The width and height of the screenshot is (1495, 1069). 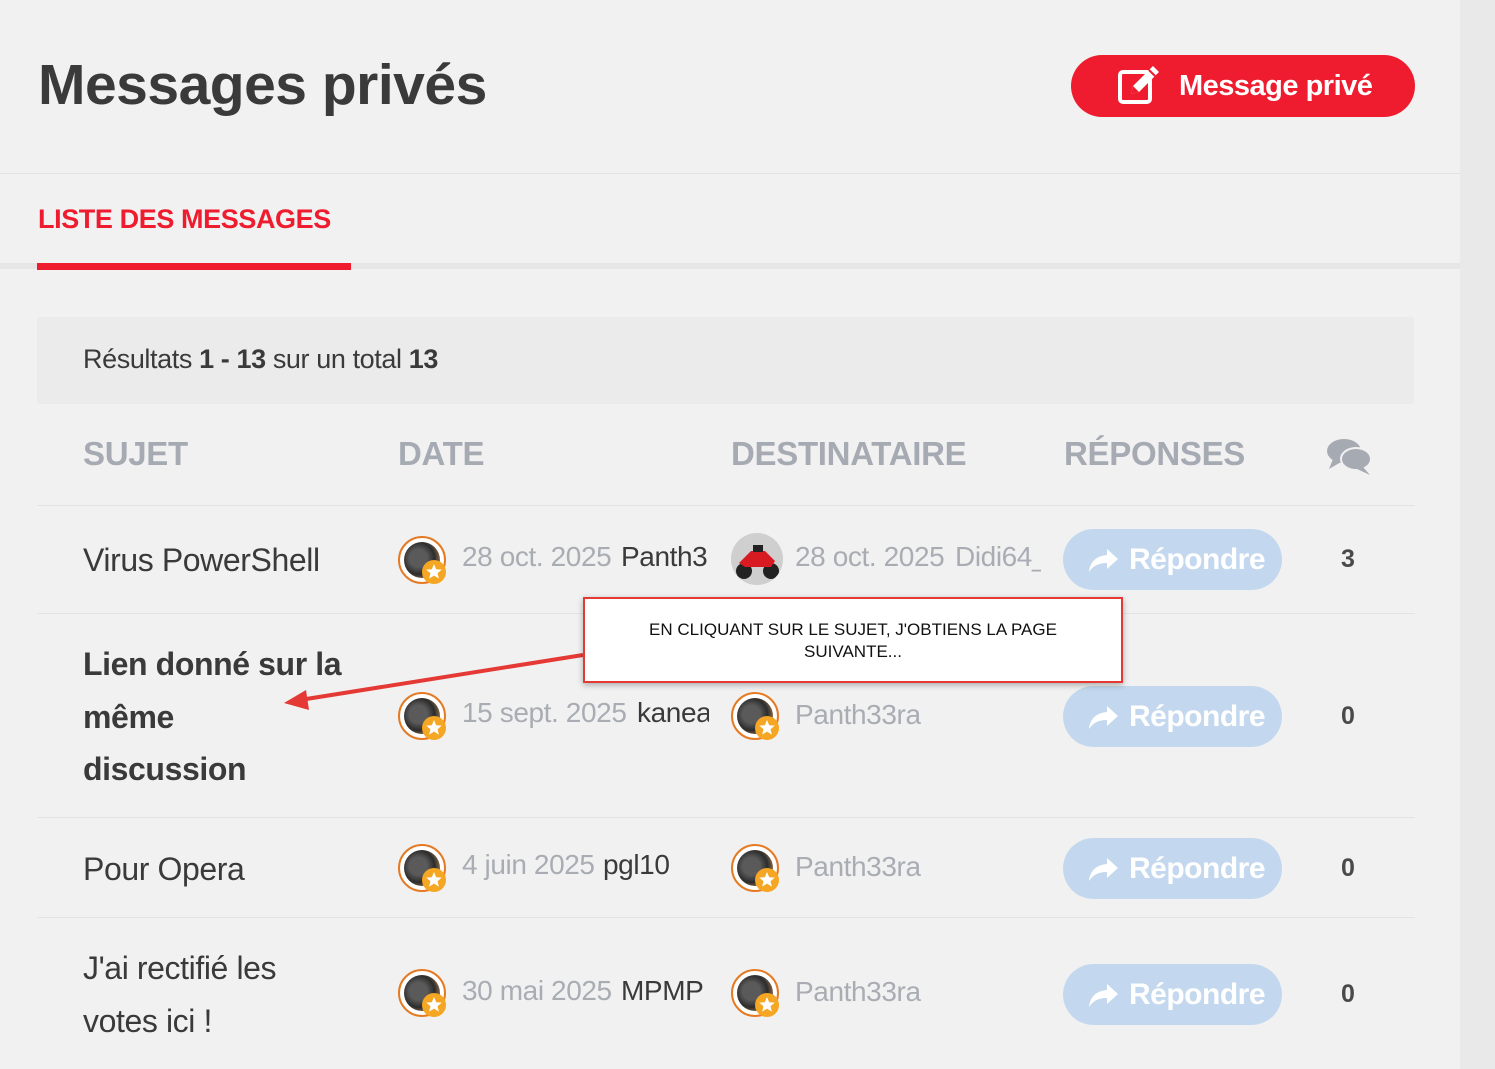 What do you see at coordinates (1349, 457) in the screenshot?
I see `comments-icon` at bounding box center [1349, 457].